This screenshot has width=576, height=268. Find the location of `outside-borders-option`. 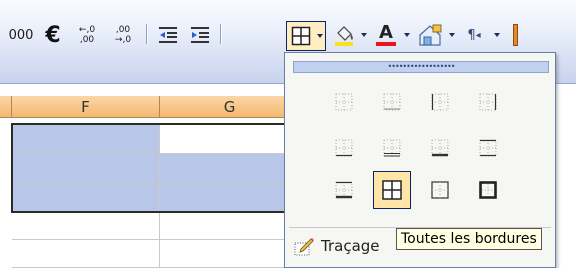

outside-borders-option is located at coordinates (440, 190).